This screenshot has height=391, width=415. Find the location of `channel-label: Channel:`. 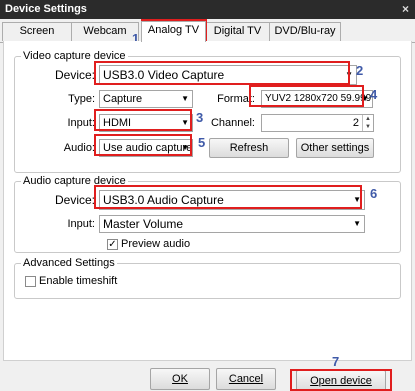

channel-label: Channel: is located at coordinates (232, 123).